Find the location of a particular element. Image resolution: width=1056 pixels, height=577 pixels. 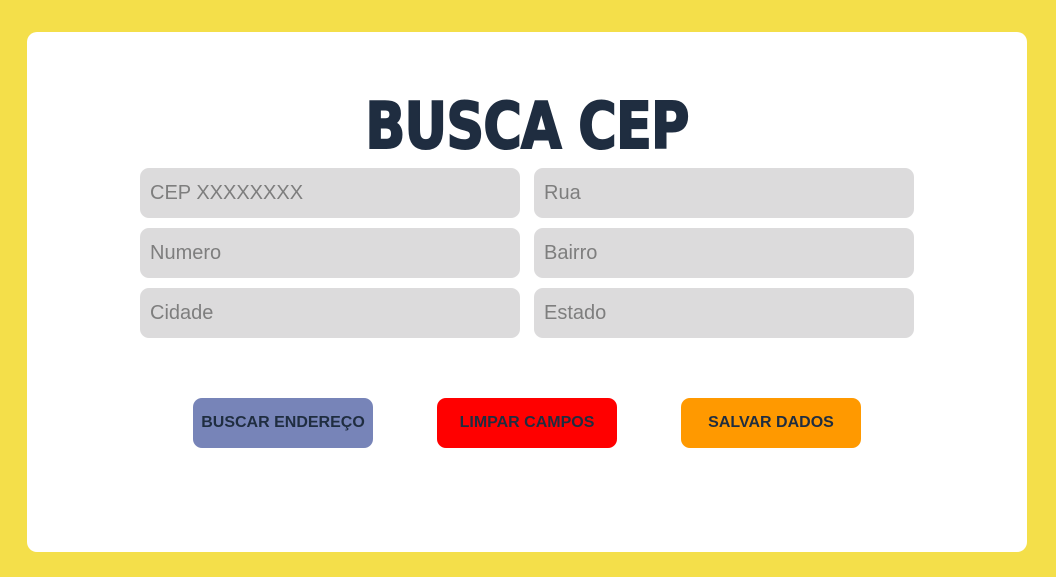

cep-input is located at coordinates (330, 193).